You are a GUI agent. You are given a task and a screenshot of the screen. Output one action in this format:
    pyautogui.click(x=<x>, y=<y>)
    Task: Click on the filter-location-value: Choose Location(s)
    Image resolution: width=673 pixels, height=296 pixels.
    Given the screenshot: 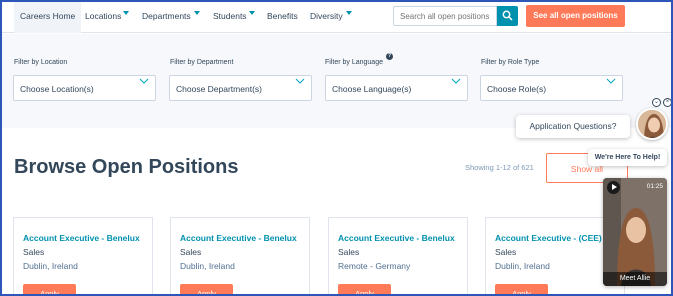 What is the action you would take?
    pyautogui.click(x=57, y=89)
    